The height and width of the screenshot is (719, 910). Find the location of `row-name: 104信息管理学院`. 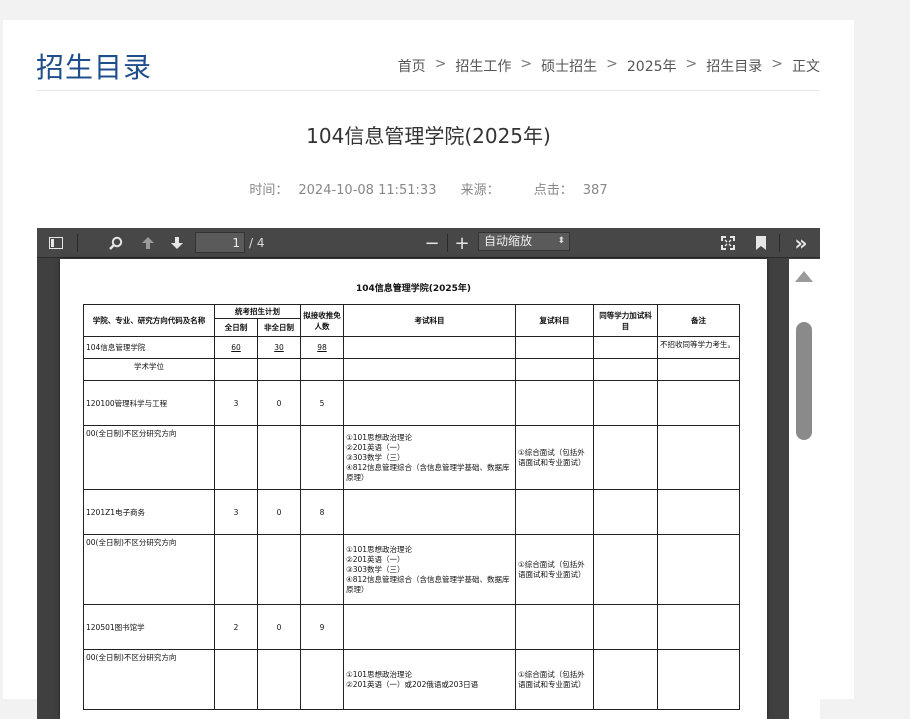

row-name: 104信息管理学院 is located at coordinates (149, 347).